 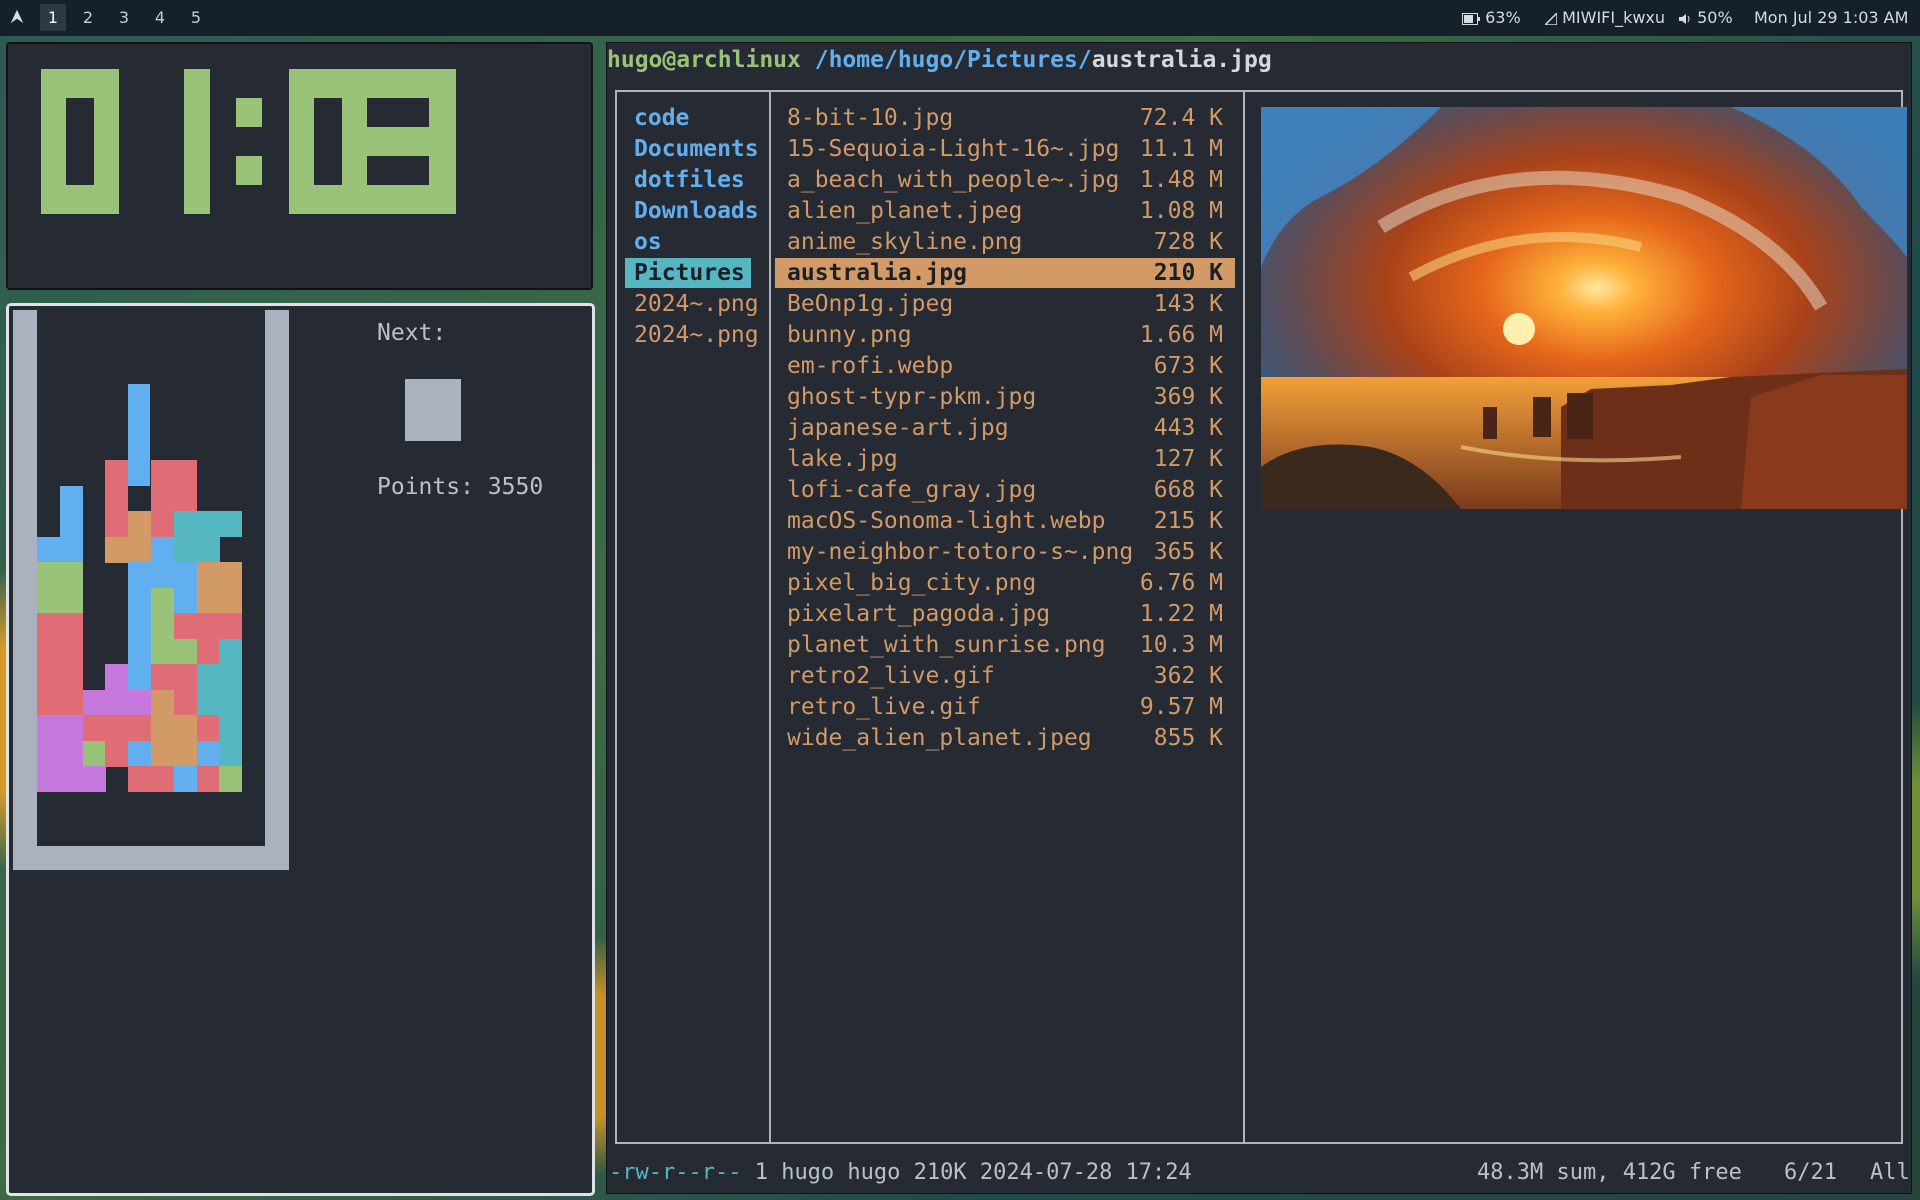 What do you see at coordinates (124, 17) in the screenshot?
I see `workspace-3: 3` at bounding box center [124, 17].